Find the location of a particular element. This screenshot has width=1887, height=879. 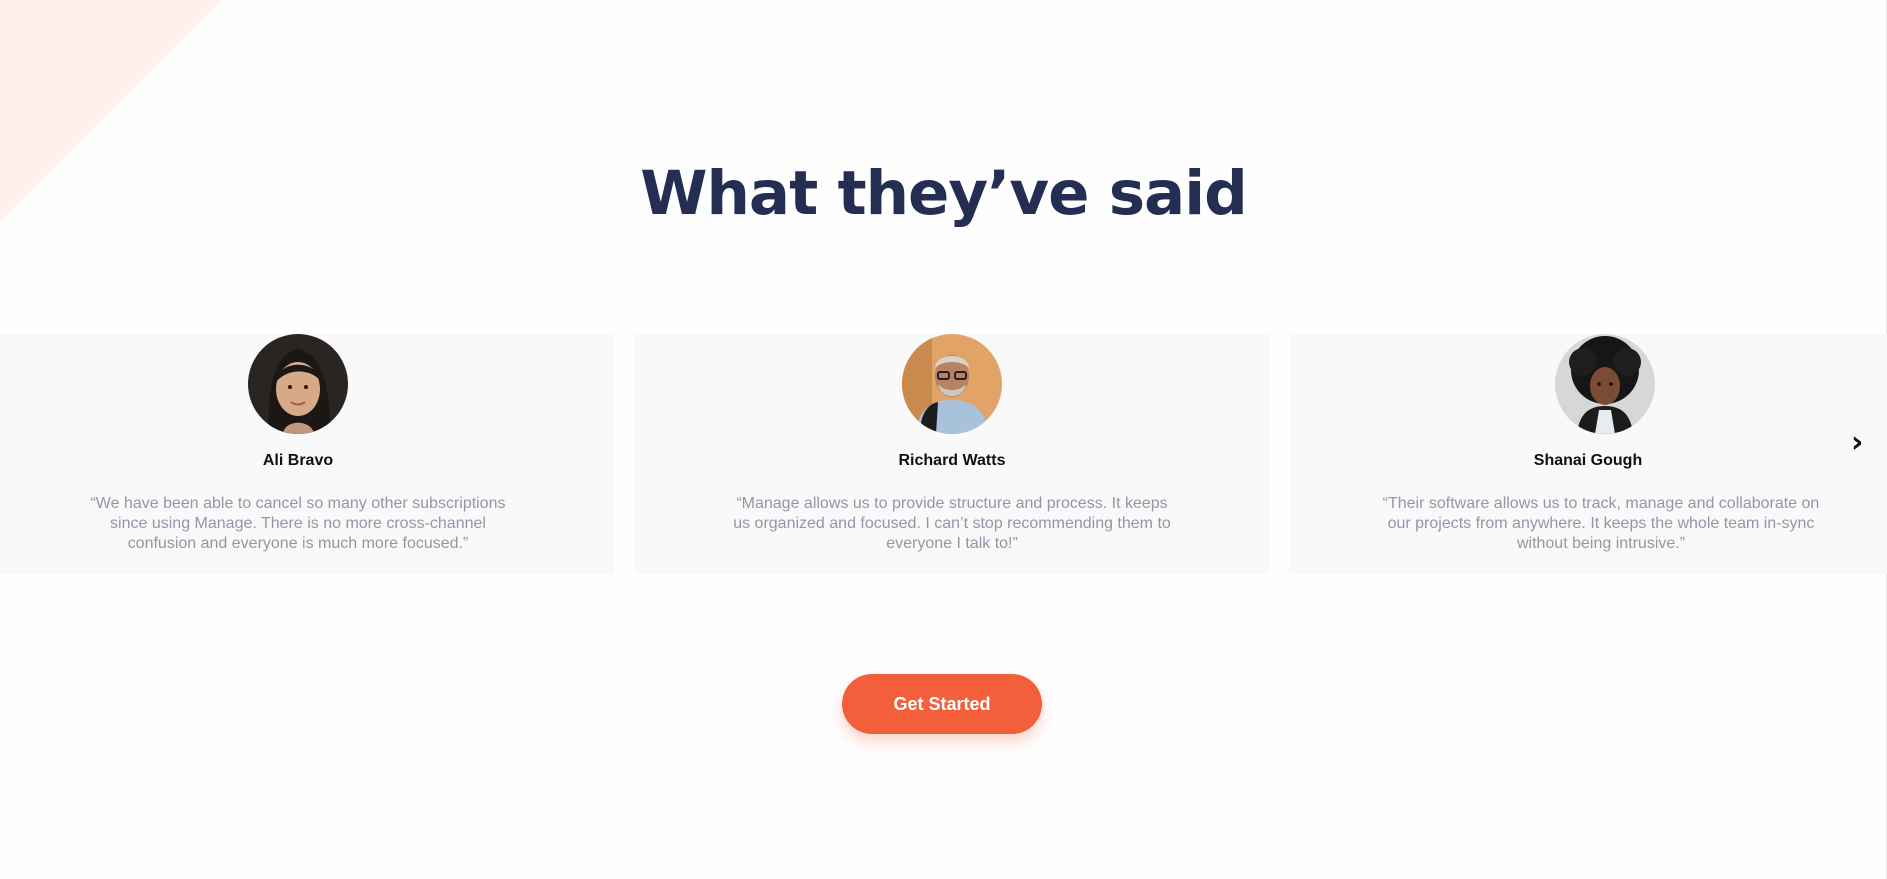

carousel-next-icon: › is located at coordinates (1857, 443).